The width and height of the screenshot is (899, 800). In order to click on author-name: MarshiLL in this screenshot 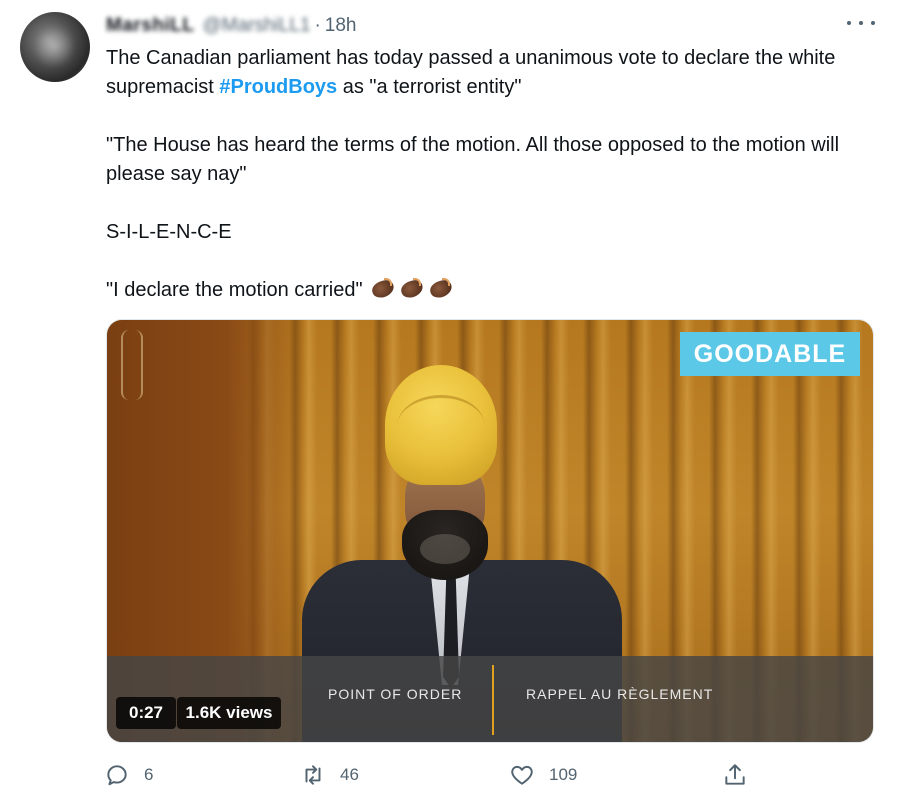, I will do `click(150, 26)`.